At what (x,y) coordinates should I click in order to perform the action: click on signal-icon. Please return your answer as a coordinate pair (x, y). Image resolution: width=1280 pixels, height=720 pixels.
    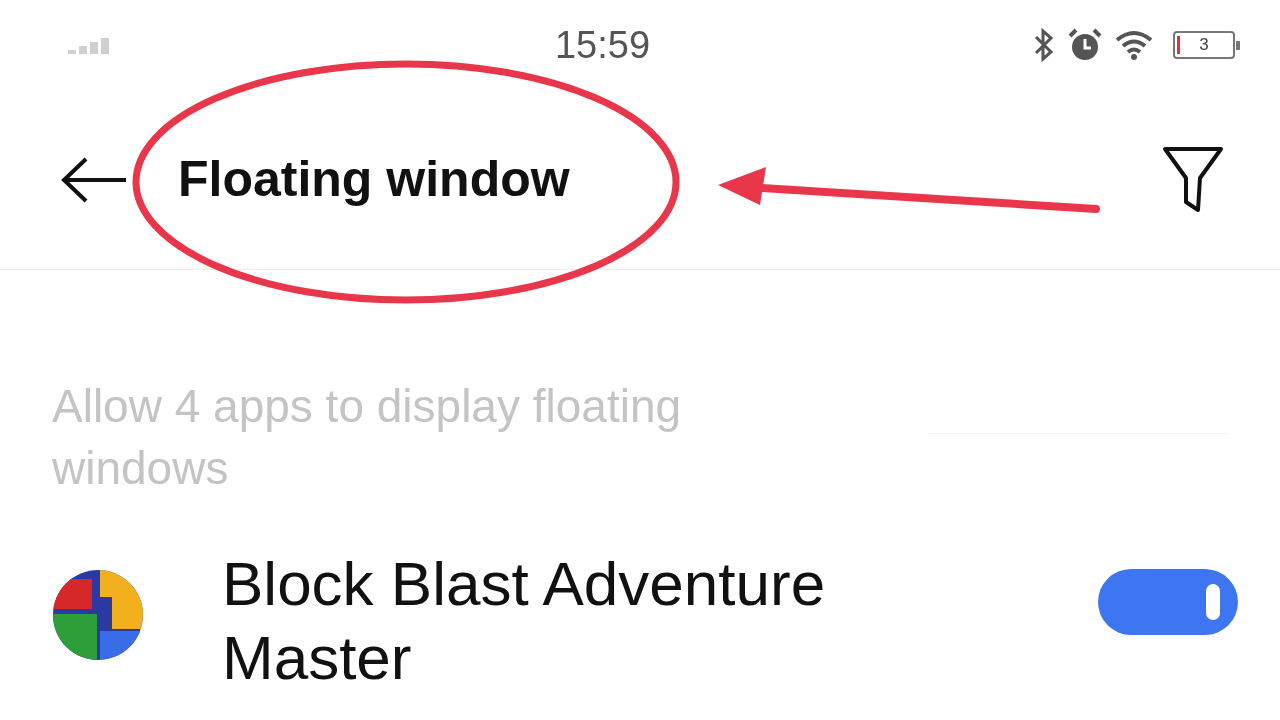
    Looking at the image, I should click on (90, 45).